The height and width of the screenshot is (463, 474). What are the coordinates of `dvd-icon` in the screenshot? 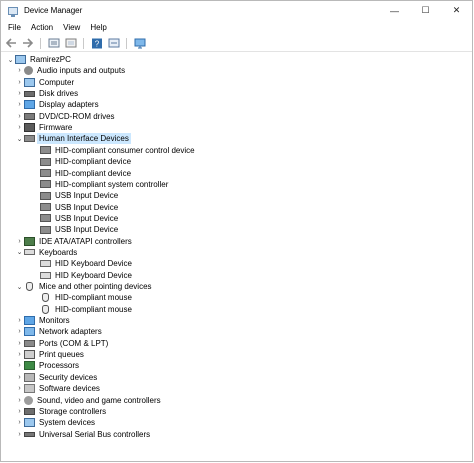 It's located at (29, 116).